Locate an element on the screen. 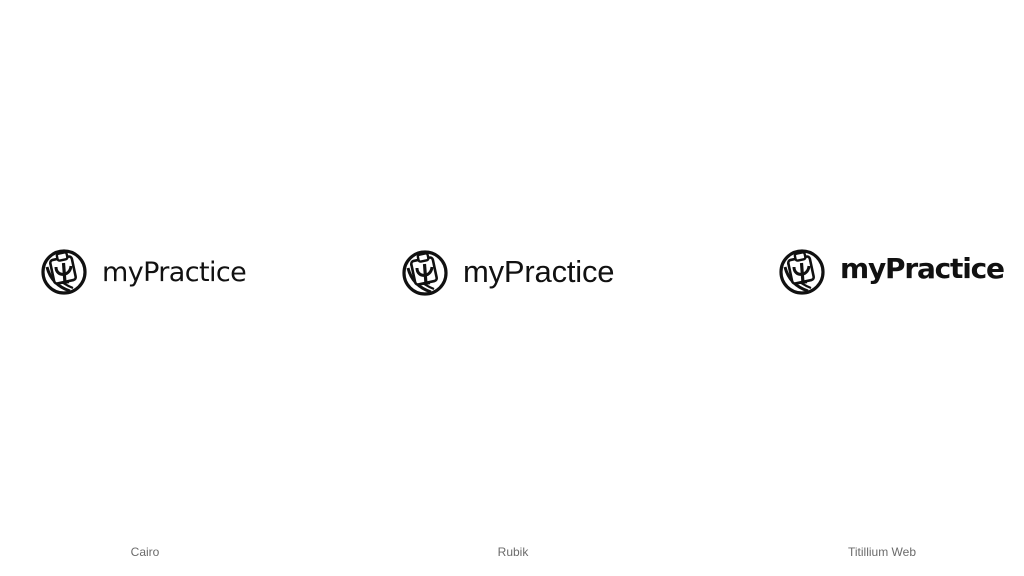 The width and height of the screenshot is (1024, 576). font-caption: Rubik is located at coordinates (513, 552).